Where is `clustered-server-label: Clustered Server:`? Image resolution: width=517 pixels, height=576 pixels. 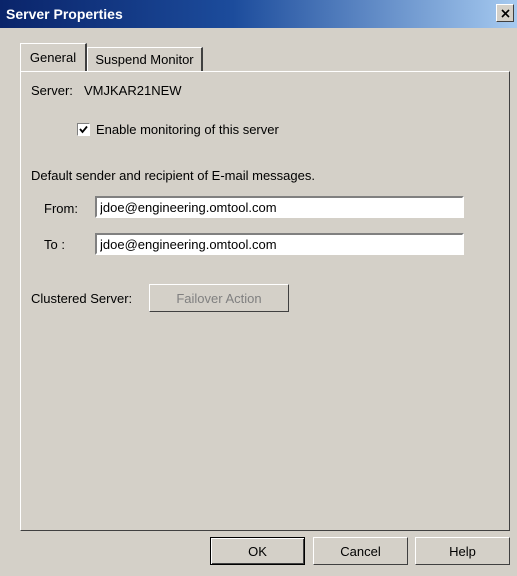
clustered-server-label: Clustered Server: is located at coordinates (82, 298).